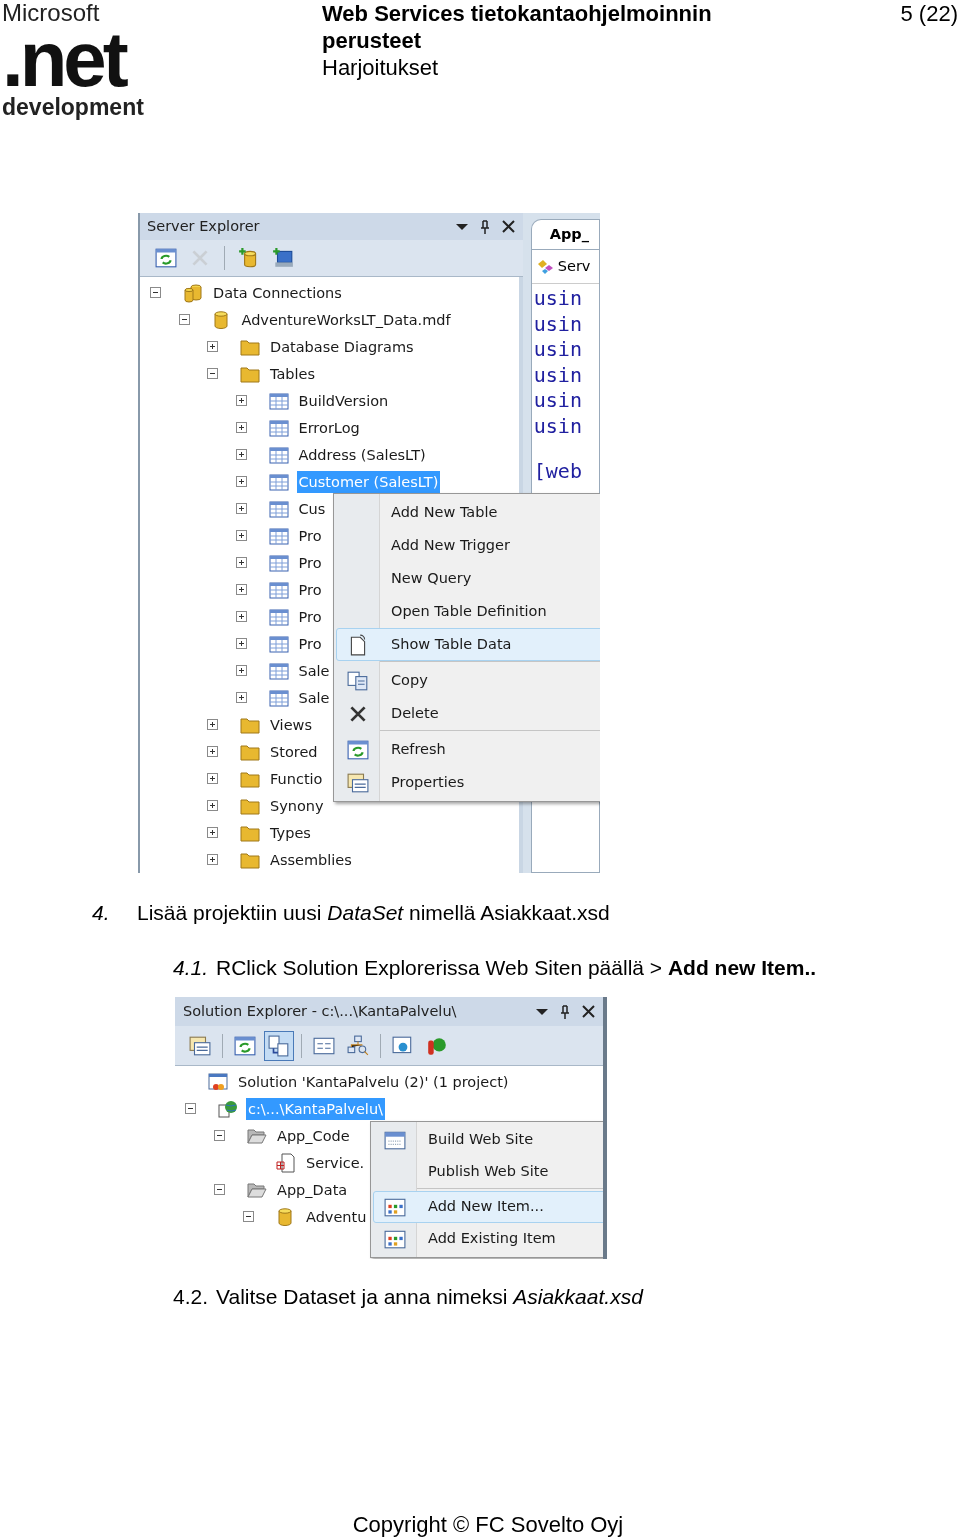 This screenshot has height=1540, width=960. I want to click on menu-item: Build Web Site, so click(488, 1140).